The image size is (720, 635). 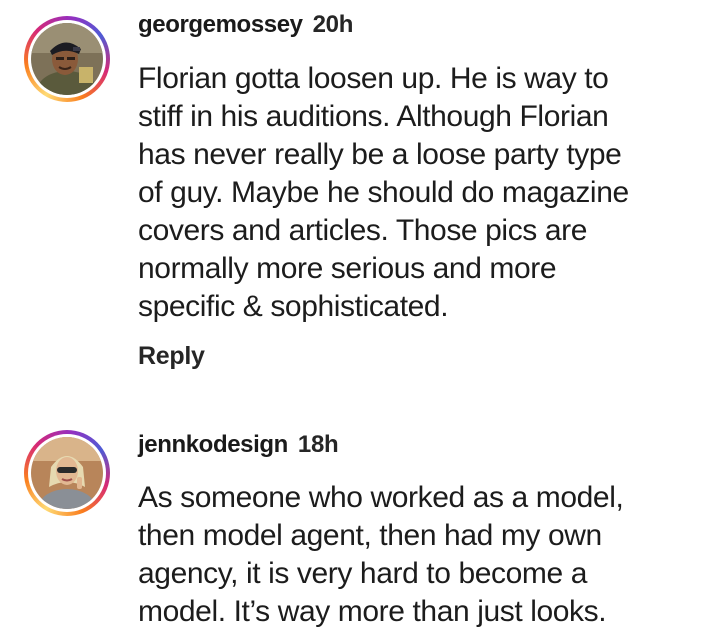 What do you see at coordinates (171, 356) in the screenshot?
I see `reply-button: Reply` at bounding box center [171, 356].